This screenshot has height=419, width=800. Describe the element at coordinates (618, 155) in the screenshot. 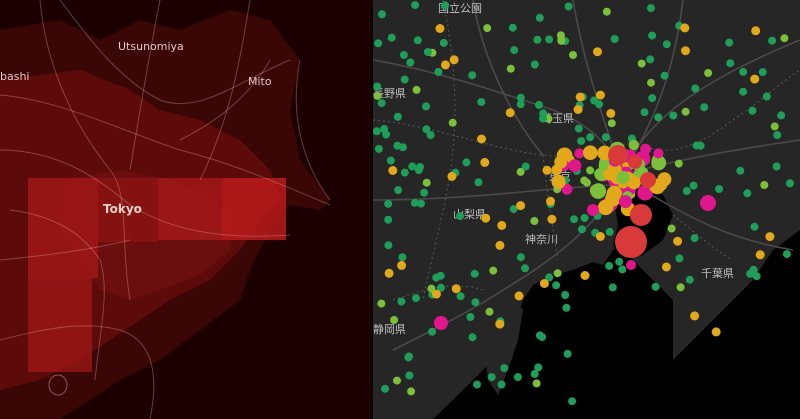

I see `data-point-large` at that location.